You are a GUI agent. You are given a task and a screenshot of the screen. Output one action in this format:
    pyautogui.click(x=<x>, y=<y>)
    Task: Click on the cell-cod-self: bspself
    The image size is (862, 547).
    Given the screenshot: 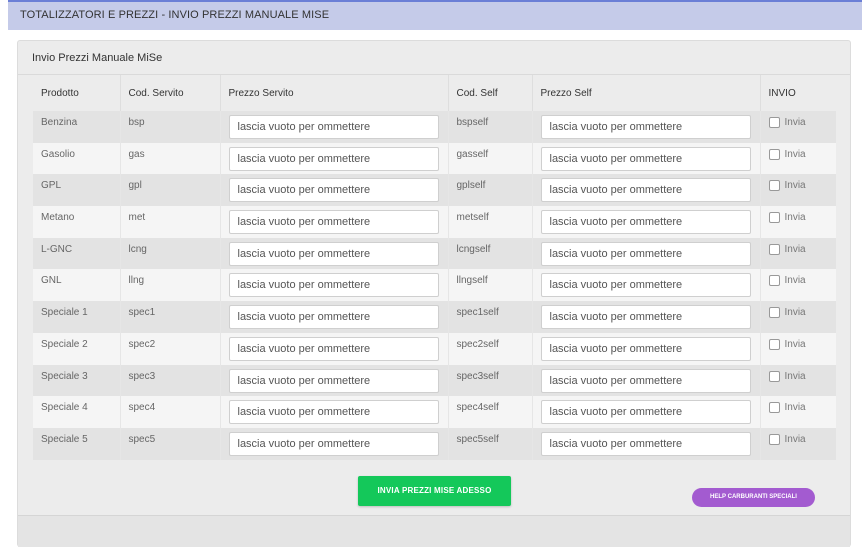 What is the action you would take?
    pyautogui.click(x=490, y=127)
    